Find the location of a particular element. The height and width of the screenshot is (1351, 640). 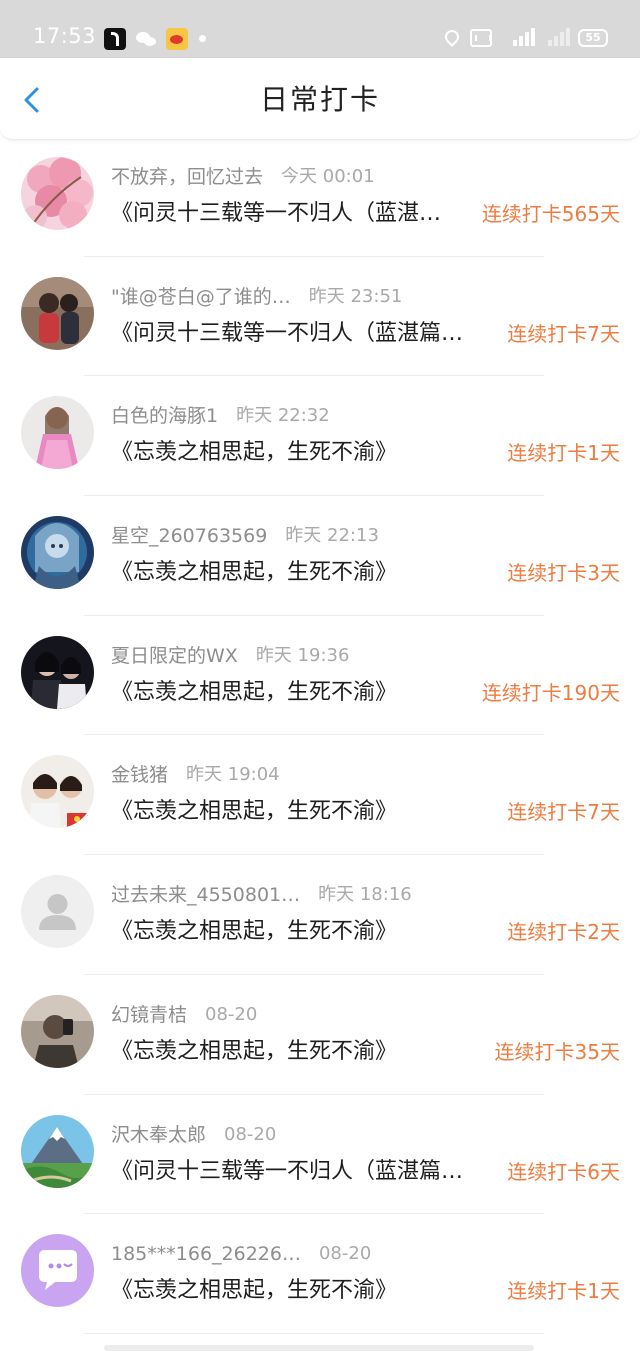

checkin-row: 沢木奉太郎 08-20 《问灵十三载等一不归人（蓝湛篇… 连续打卡6天 is located at coordinates (320, 1155).